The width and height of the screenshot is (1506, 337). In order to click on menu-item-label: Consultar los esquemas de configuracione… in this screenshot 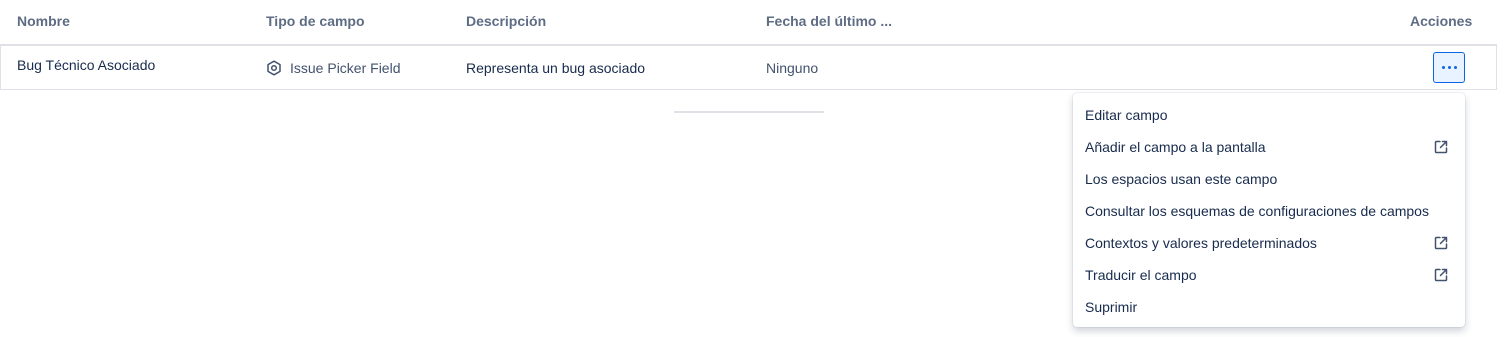, I will do `click(1257, 211)`.